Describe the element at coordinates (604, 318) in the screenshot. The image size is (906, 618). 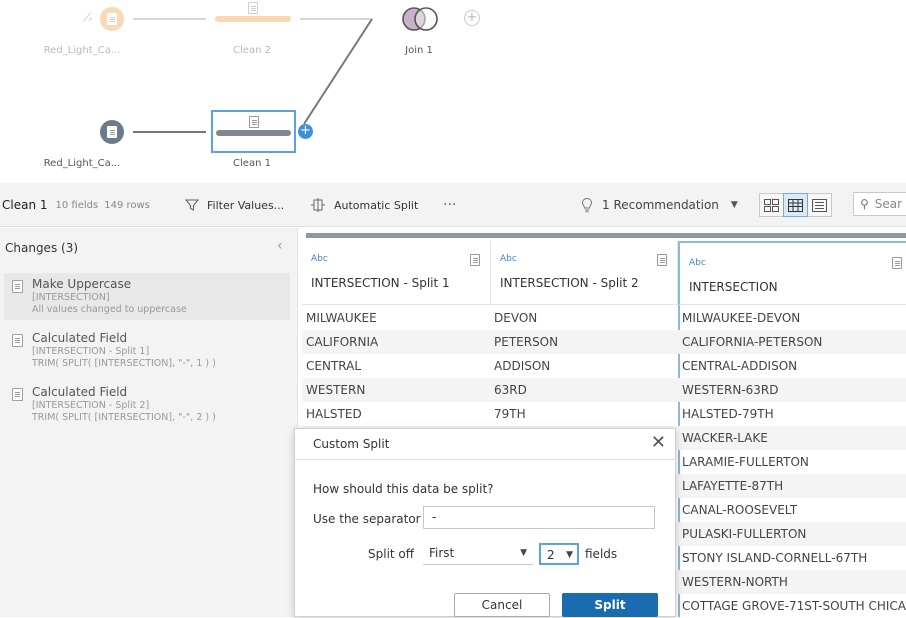
I see `table-row: MILWAUKEE DEVON MILWAUKEE-DEVON` at that location.